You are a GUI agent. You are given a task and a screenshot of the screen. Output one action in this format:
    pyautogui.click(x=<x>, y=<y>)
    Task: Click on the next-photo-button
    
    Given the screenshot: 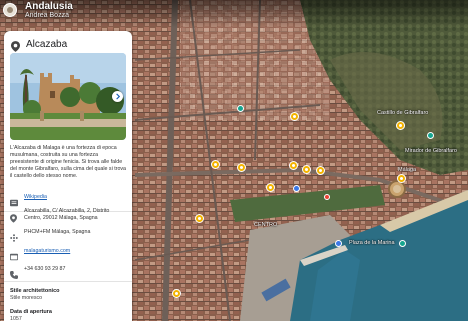 What is the action you would take?
    pyautogui.click(x=117, y=96)
    